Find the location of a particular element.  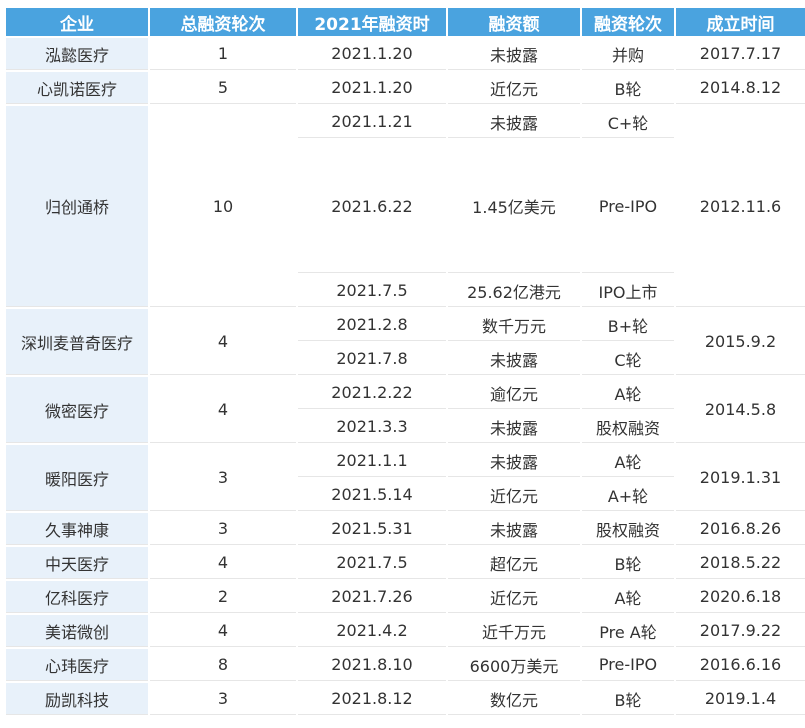

founded-date: 2015.9.2 is located at coordinates (740, 342).